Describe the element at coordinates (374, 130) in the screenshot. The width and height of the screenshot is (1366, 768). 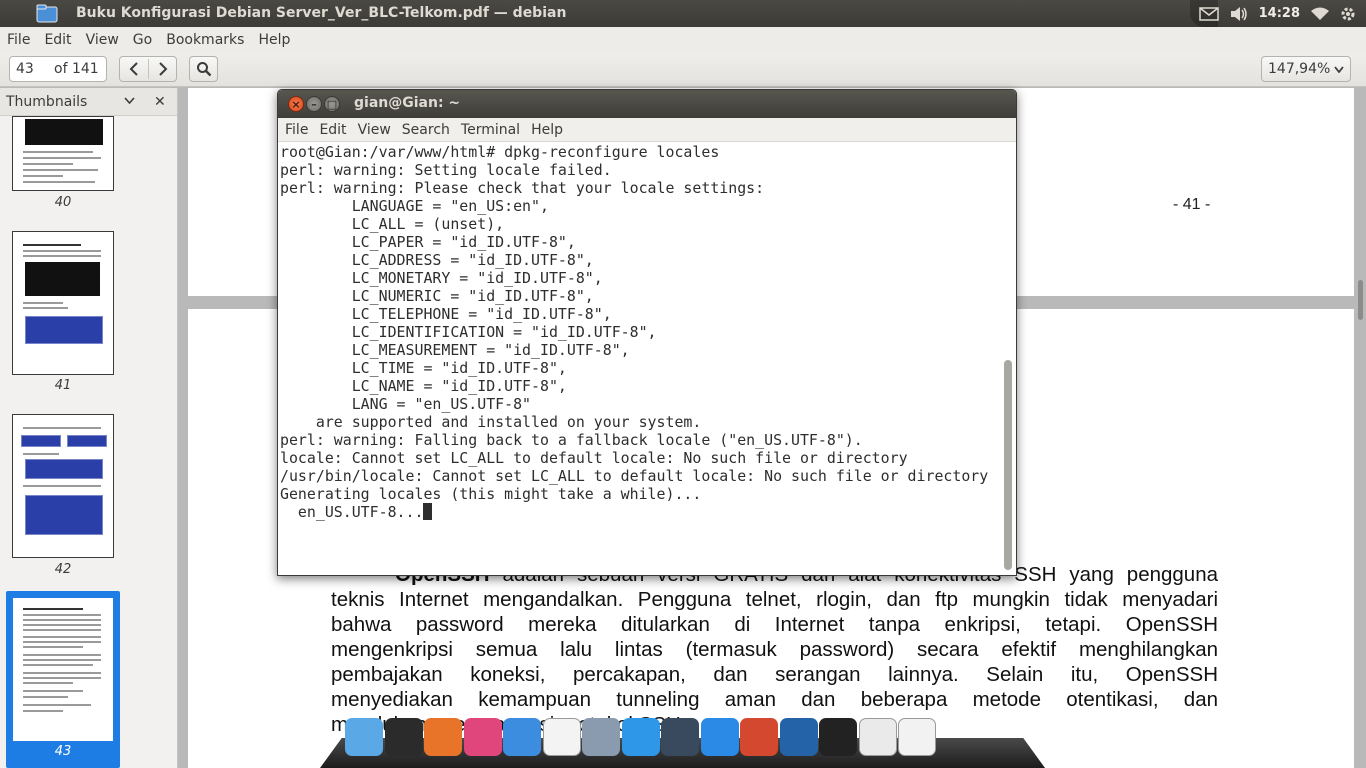
I see `terminal-menu-view: View` at that location.